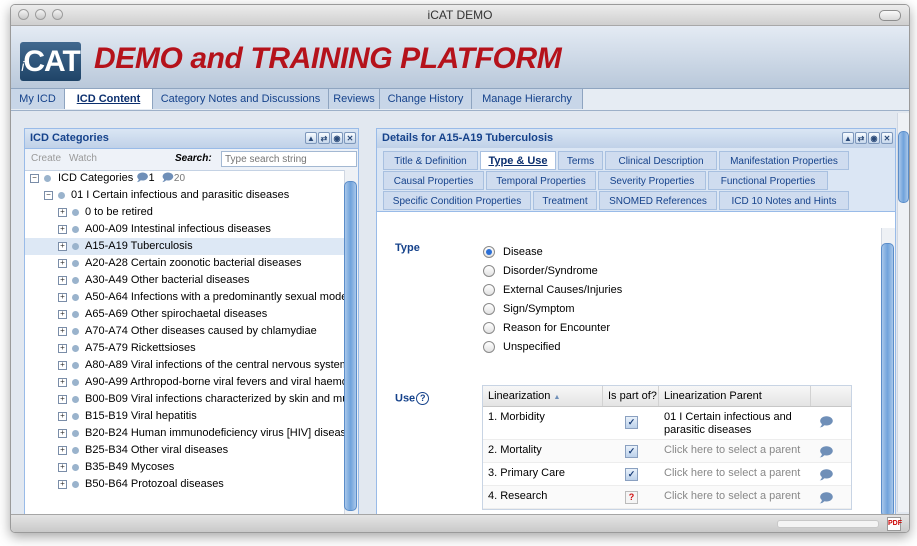 This screenshot has height=546, width=917. What do you see at coordinates (631, 497) in the screenshot?
I see `is-part-of-unknown-checkbox: ?` at bounding box center [631, 497].